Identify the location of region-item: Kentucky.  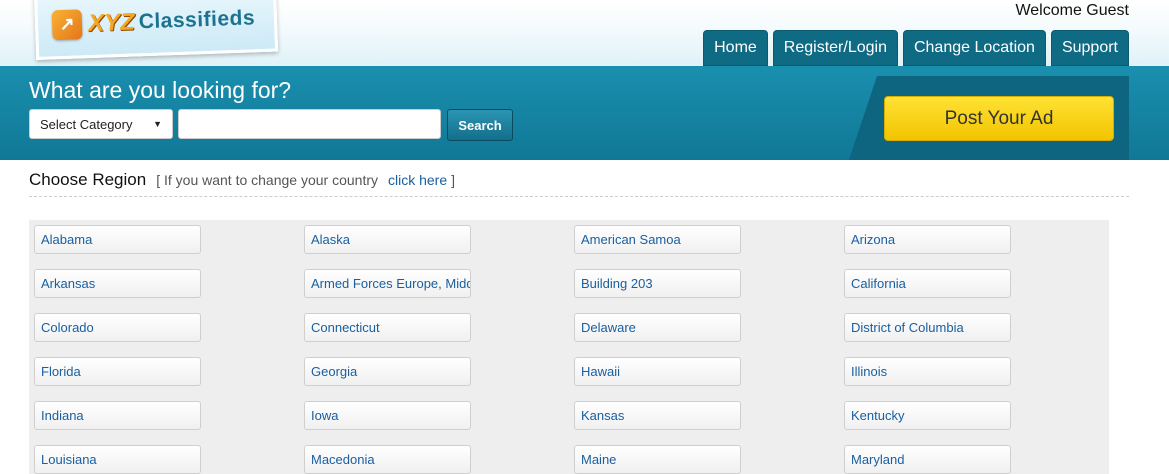
(927, 415).